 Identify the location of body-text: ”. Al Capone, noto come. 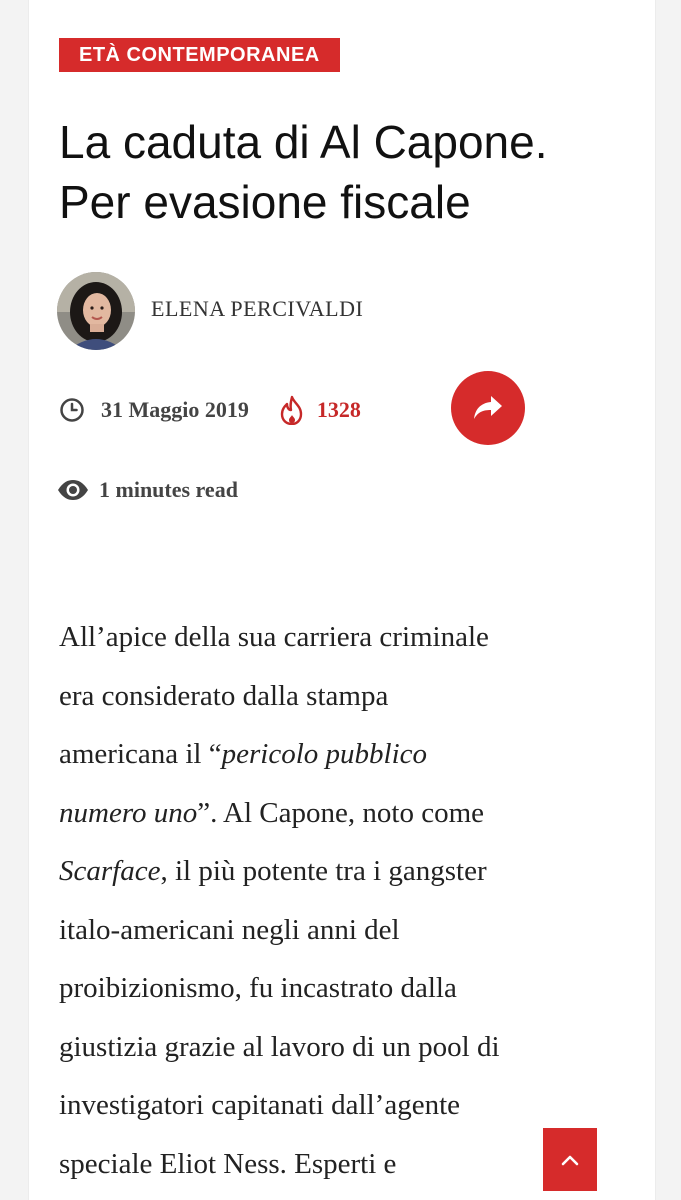
(340, 812).